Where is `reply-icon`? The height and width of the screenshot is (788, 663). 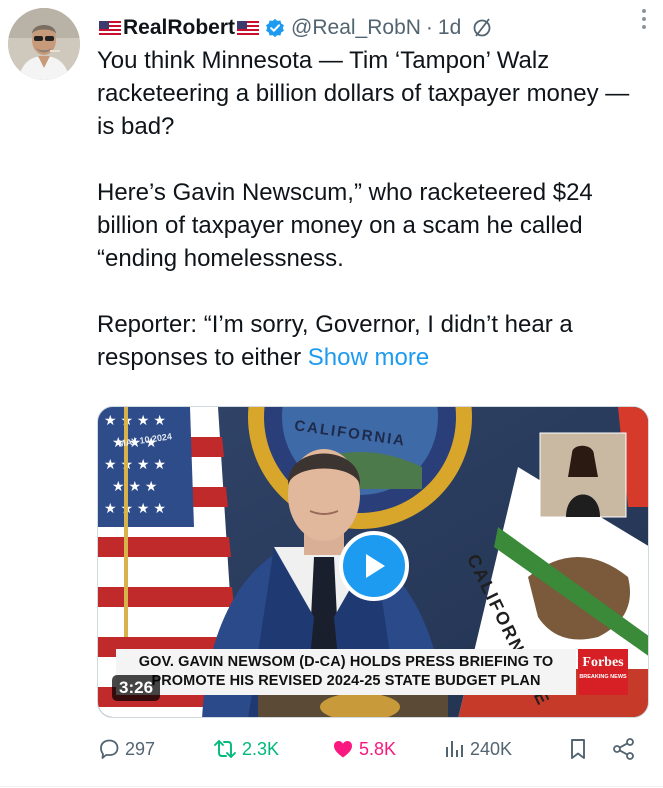
reply-icon is located at coordinates (109, 749).